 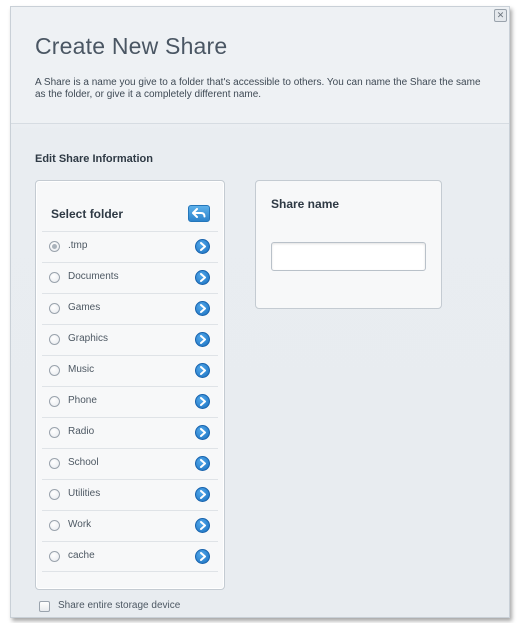 What do you see at coordinates (130, 277) in the screenshot?
I see `folder-row: Documents` at bounding box center [130, 277].